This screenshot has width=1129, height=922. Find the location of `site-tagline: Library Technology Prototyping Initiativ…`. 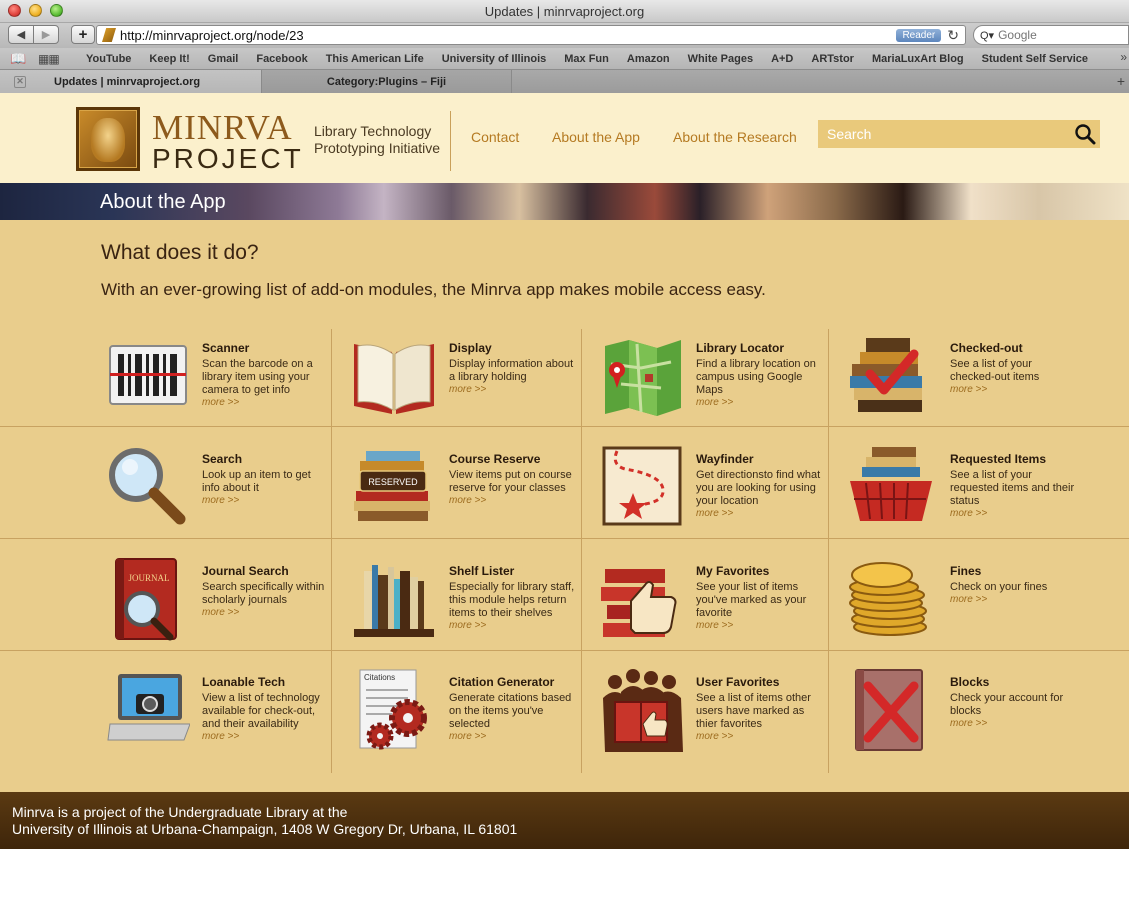

site-tagline: Library Technology Prototyping Initiativ… is located at coordinates (377, 139).